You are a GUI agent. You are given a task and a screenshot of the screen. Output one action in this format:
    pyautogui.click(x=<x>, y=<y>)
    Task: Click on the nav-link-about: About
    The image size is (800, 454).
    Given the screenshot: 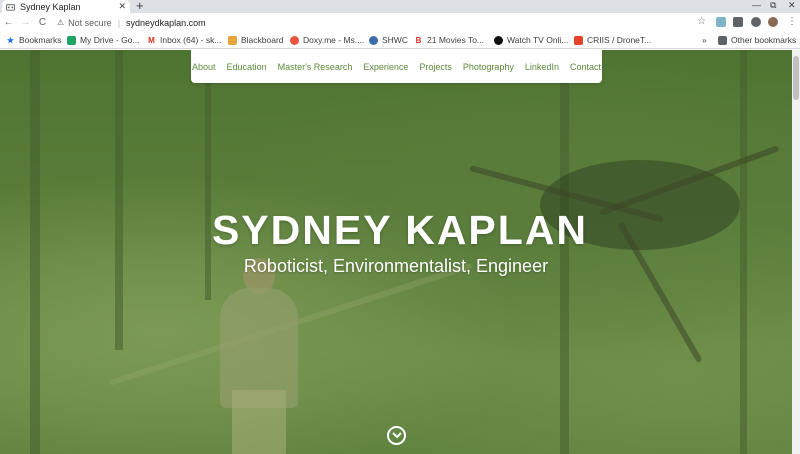 What is the action you would take?
    pyautogui.click(x=204, y=67)
    